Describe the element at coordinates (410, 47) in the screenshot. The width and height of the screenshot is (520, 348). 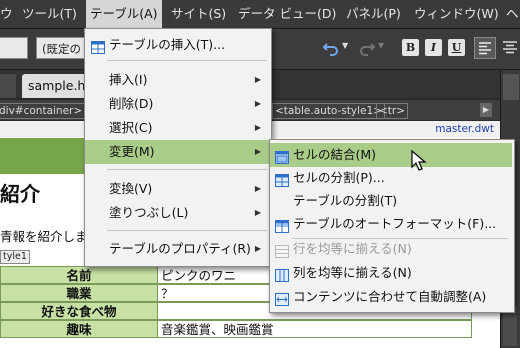
I see `bold-button: B` at that location.